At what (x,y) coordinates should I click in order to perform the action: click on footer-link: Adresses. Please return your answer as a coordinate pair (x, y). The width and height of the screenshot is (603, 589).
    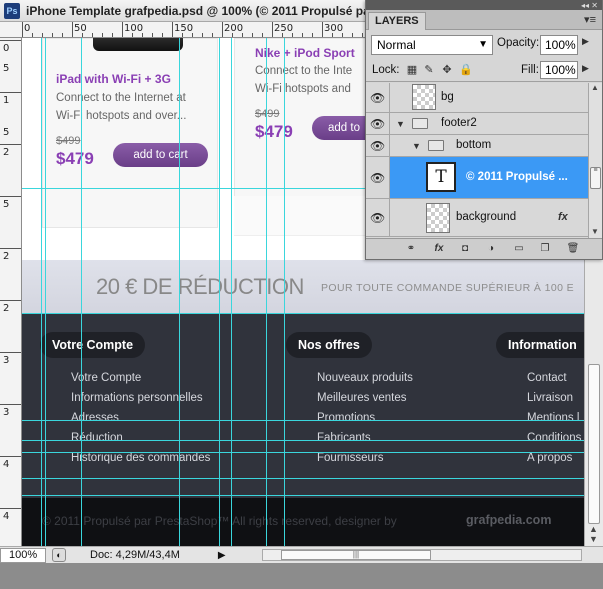
    Looking at the image, I should click on (140, 418).